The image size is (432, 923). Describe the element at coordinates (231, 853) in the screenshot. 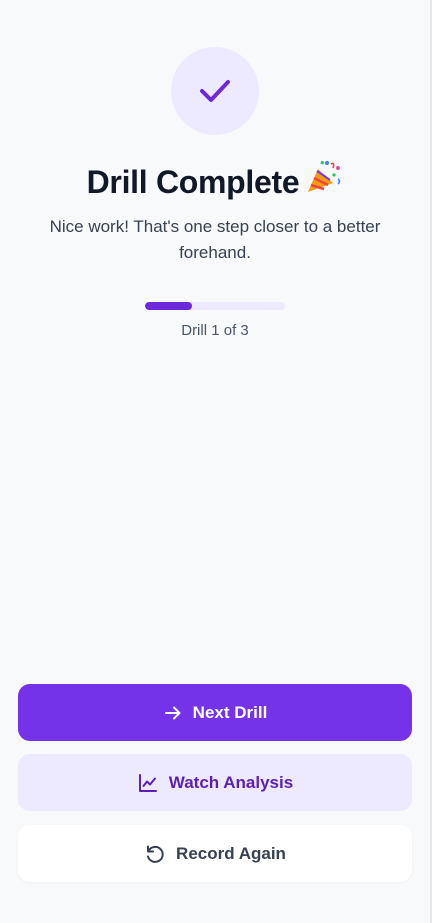

I see `record-again-label: Record Again` at that location.